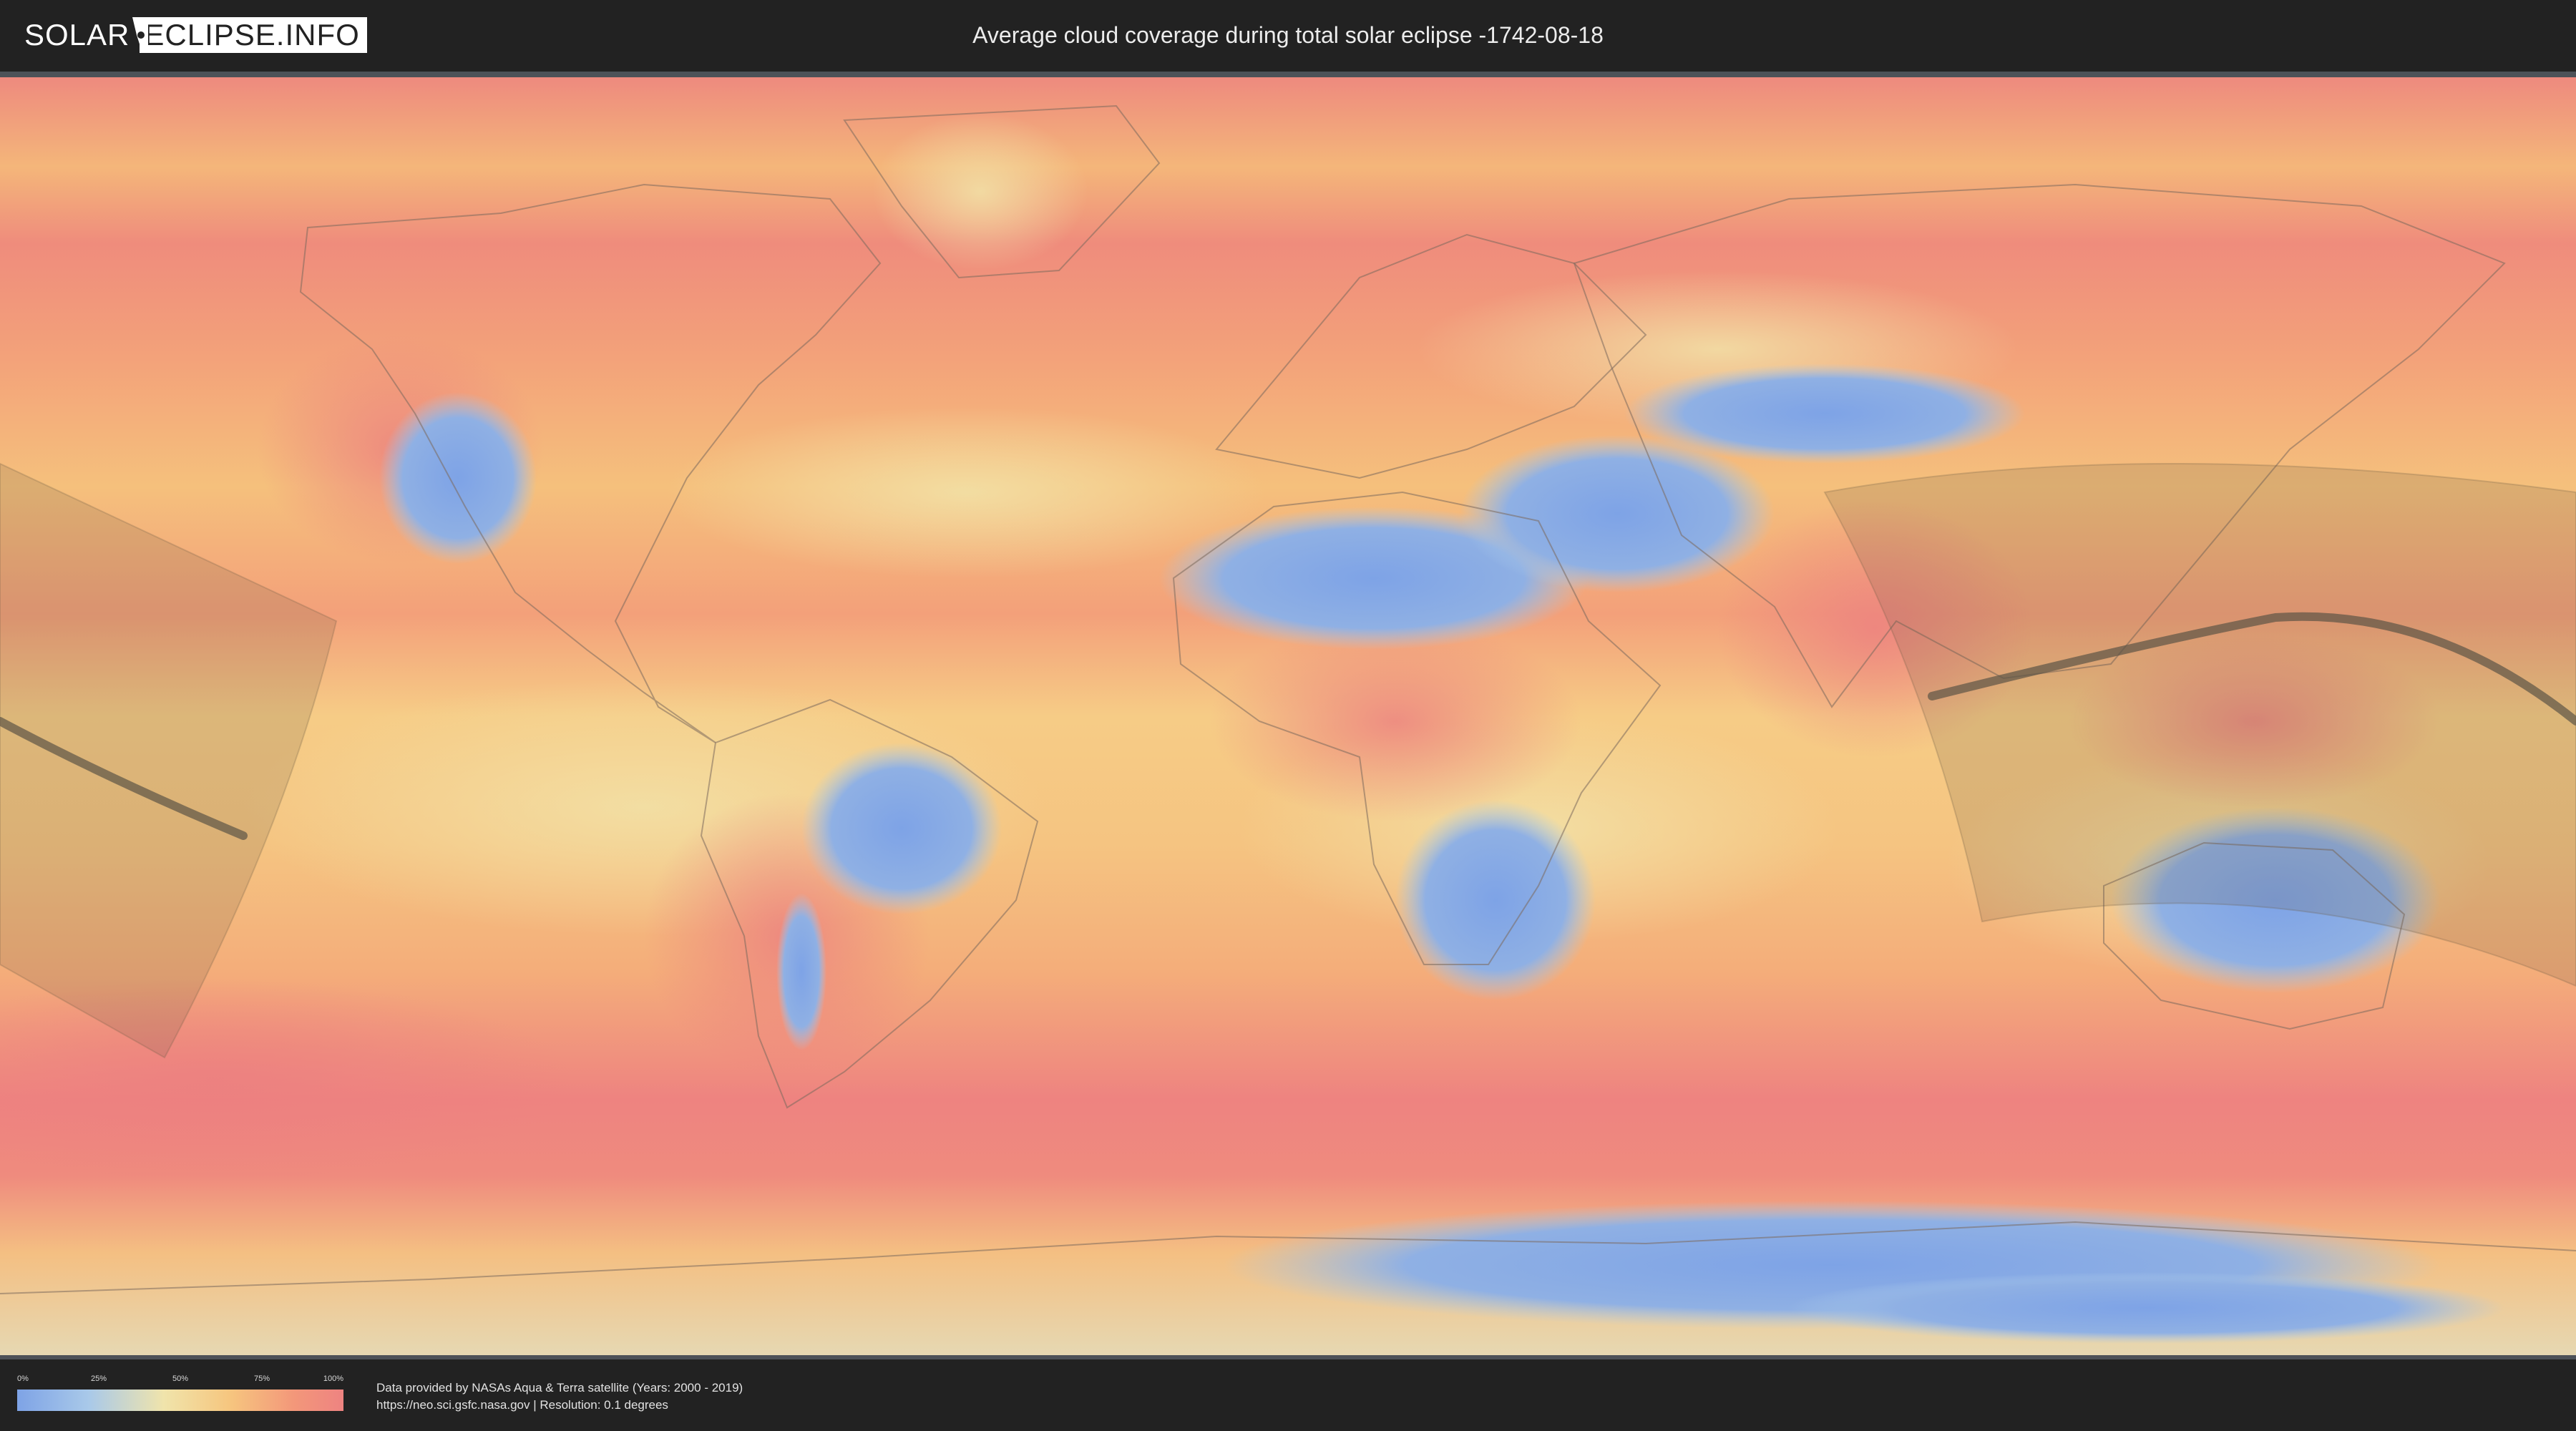 The image size is (2576, 1431). I want to click on header-divider, so click(1288, 74).